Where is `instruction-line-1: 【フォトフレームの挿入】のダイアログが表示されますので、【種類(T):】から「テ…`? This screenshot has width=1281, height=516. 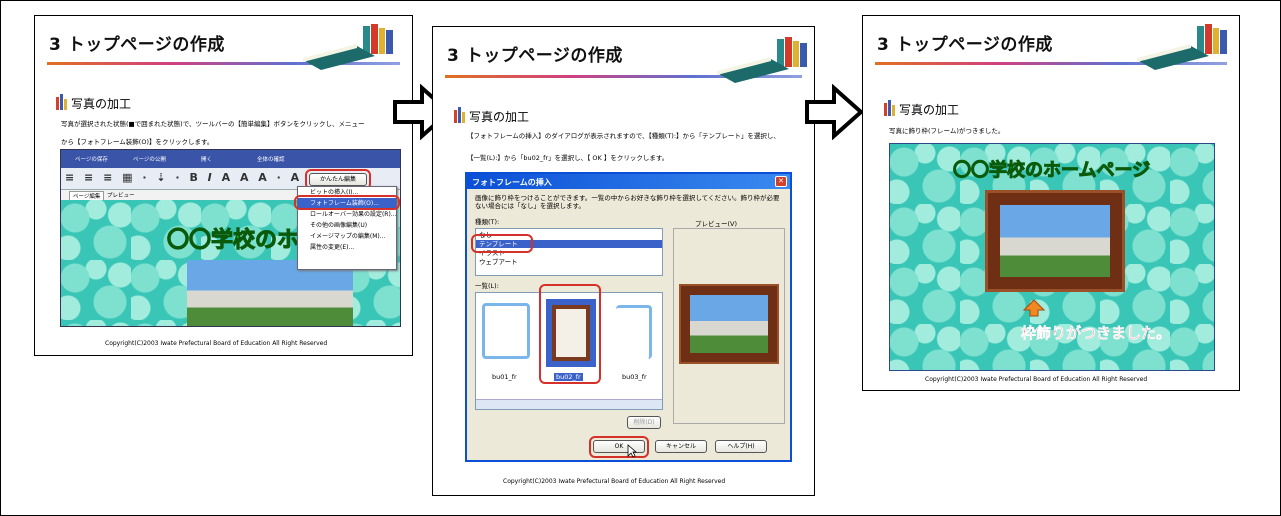 instruction-line-1: 【フォトフレームの挿入】のダイアログが表示されますので、【種類(T):】から「テ… is located at coordinates (623, 136).